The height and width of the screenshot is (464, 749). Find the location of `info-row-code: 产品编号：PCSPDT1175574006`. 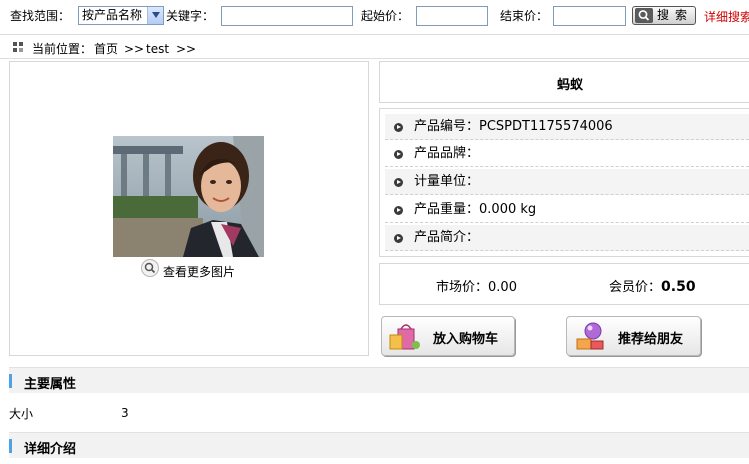

info-row-code: 产品编号：PCSPDT1175574006 is located at coordinates (567, 127).